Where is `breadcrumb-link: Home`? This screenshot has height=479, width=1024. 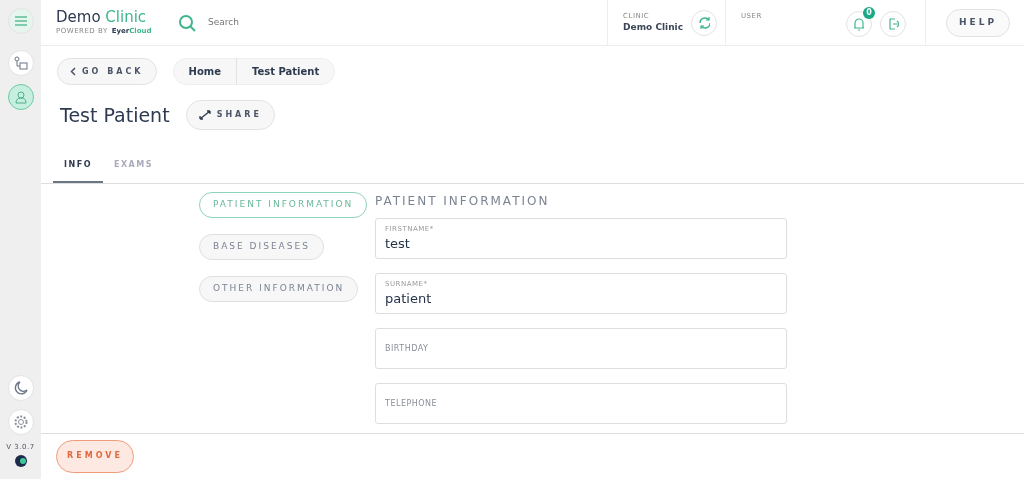
breadcrumb-link: Home is located at coordinates (204, 71).